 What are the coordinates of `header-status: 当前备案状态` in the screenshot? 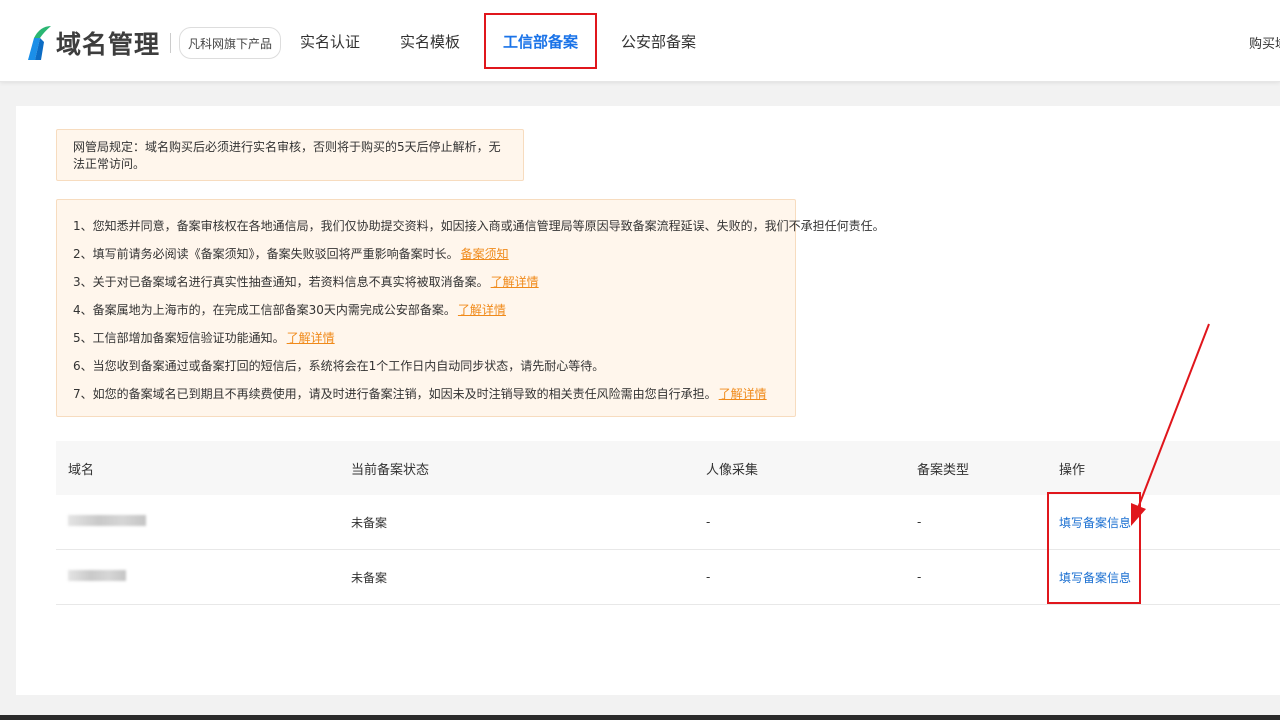 It's located at (390, 470).